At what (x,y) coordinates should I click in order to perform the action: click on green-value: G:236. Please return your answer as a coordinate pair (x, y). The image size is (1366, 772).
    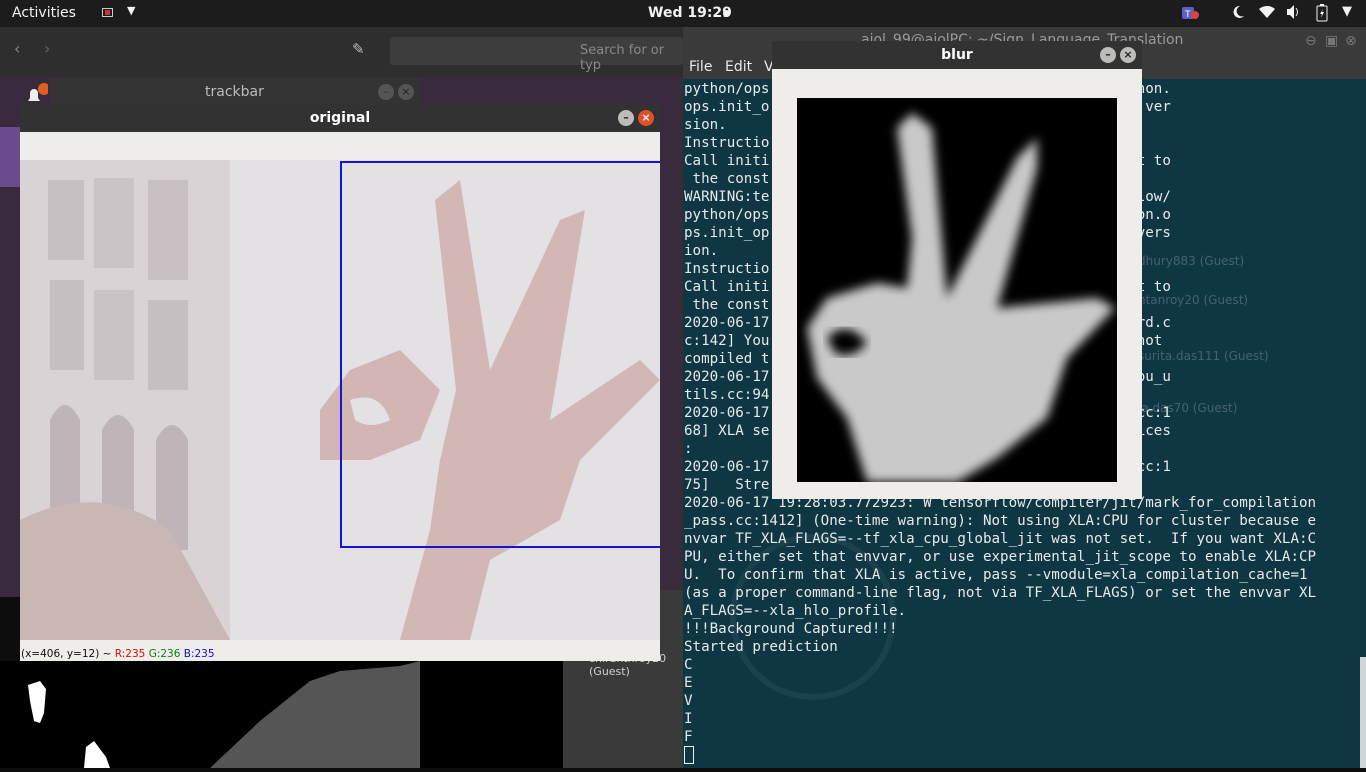
    Looking at the image, I should click on (164, 654).